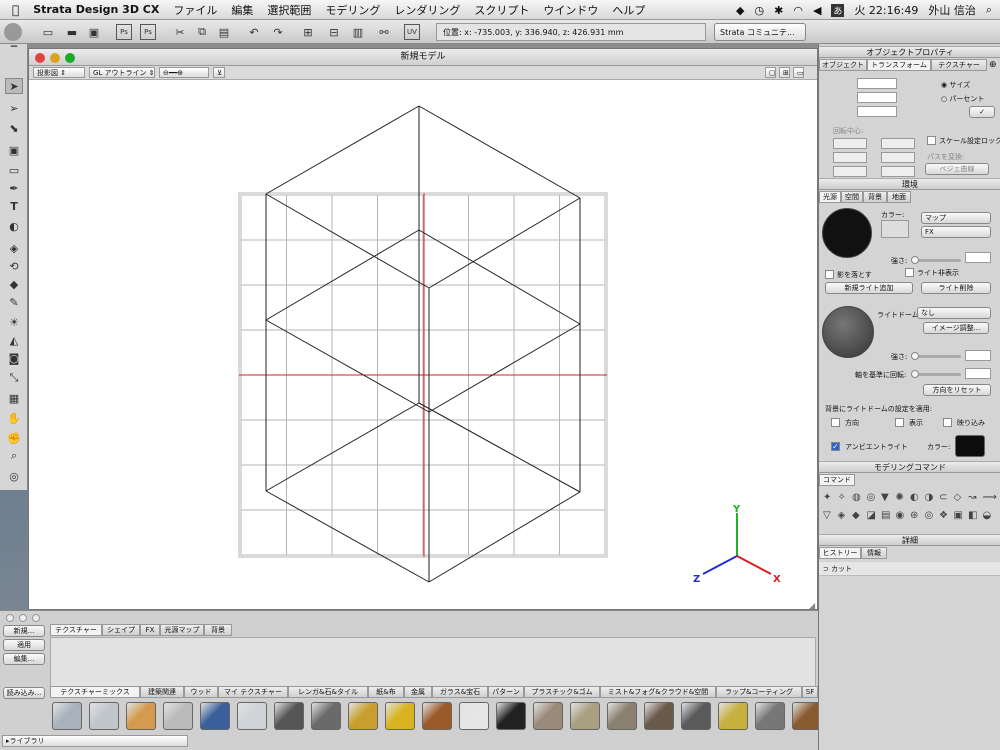 The height and width of the screenshot is (750, 1000). What do you see at coordinates (989, 10) in the screenshot?
I see `spotlight-icon: ⌕` at bounding box center [989, 10].